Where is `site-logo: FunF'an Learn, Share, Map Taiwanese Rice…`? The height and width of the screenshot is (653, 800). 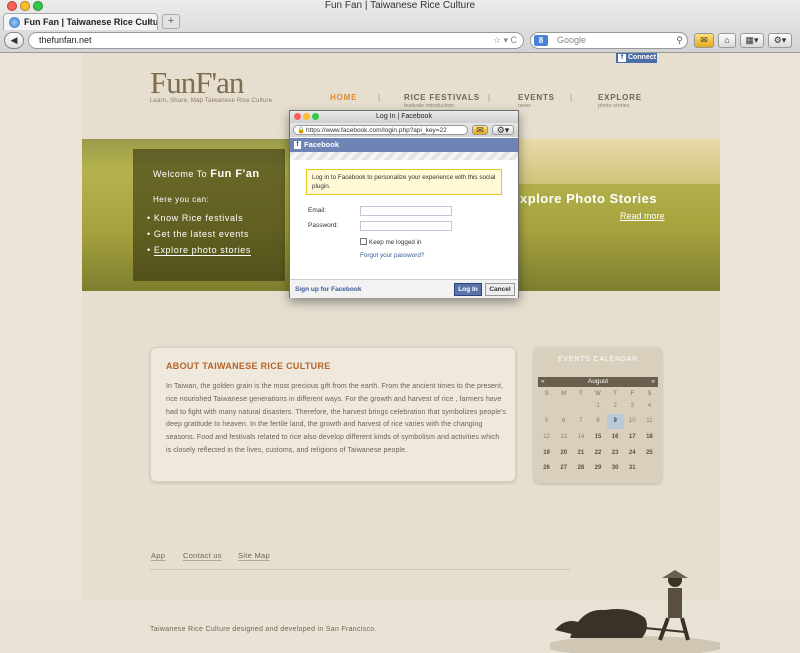 site-logo: FunF'an Learn, Share, Map Taiwanese Rice… is located at coordinates (211, 85).